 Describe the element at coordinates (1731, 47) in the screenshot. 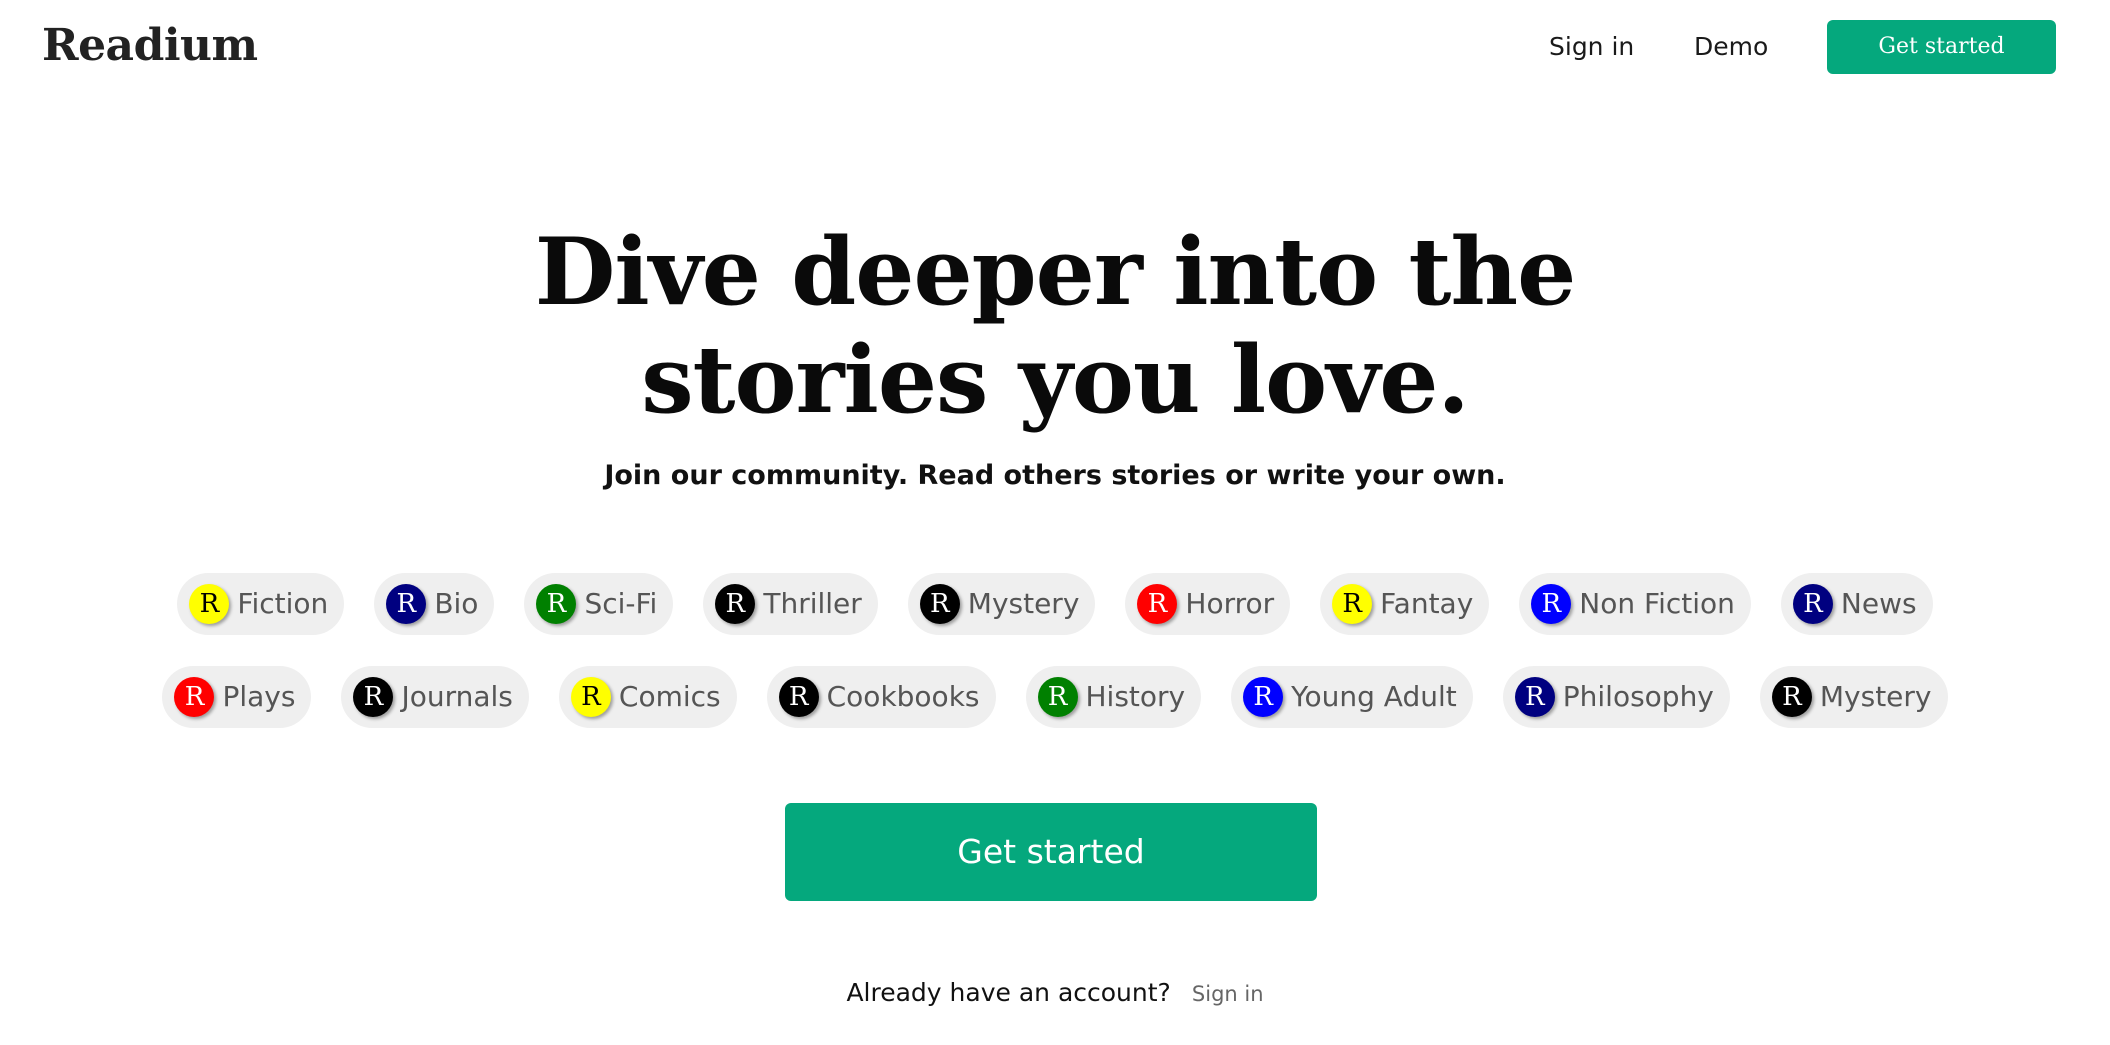

I see `nav-demo-link: Demo` at that location.